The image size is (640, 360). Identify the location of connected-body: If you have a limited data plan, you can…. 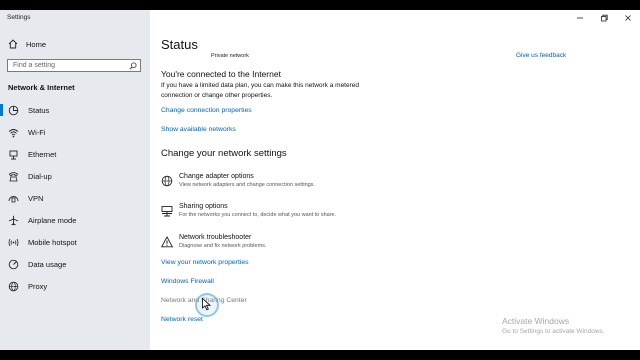
(260, 90).